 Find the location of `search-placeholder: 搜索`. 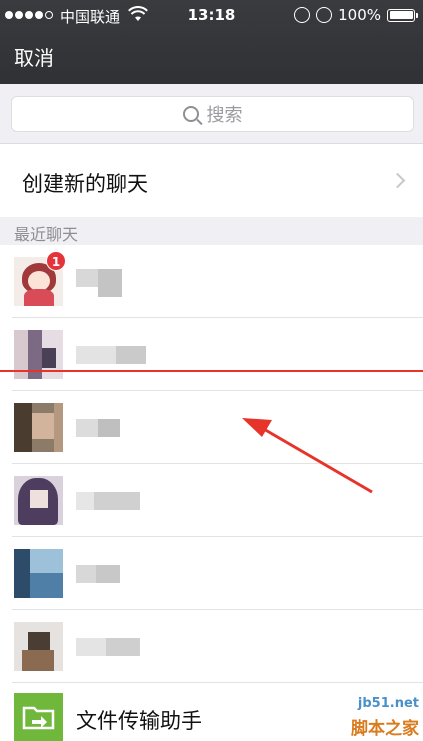

search-placeholder: 搜索 is located at coordinates (224, 115).